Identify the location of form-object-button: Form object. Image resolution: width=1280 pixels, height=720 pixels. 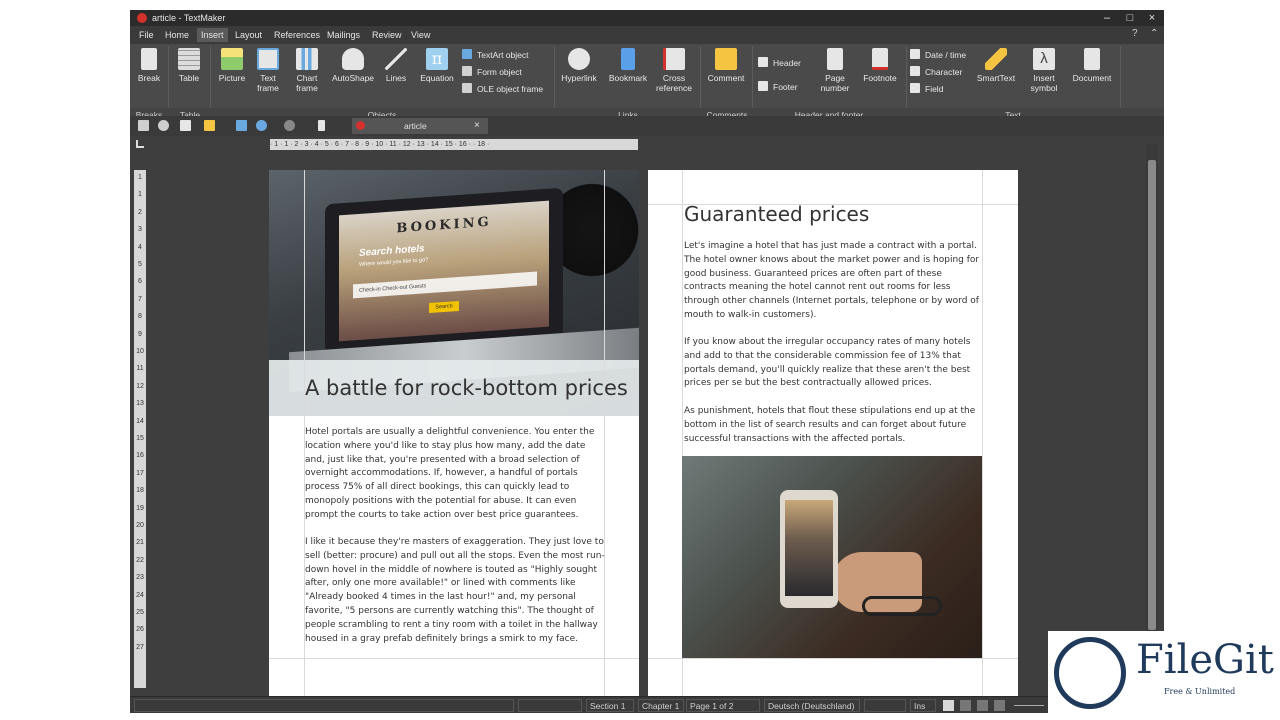
(492, 72).